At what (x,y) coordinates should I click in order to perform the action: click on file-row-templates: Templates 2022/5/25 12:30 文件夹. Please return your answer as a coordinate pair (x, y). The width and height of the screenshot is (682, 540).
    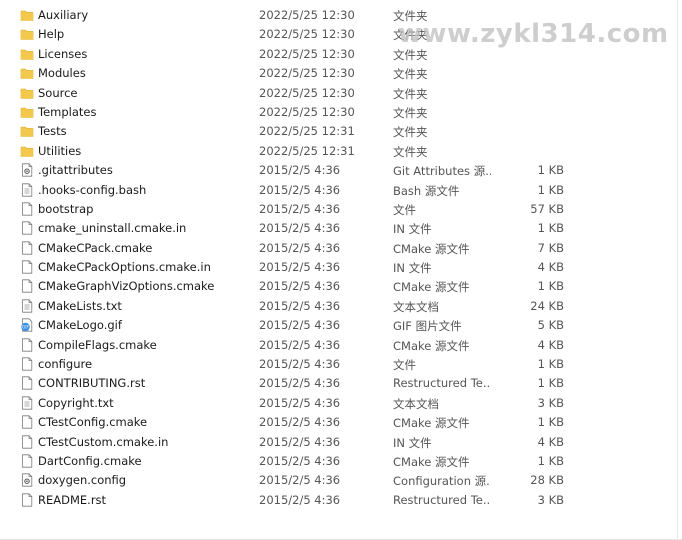
    Looking at the image, I should click on (341, 112).